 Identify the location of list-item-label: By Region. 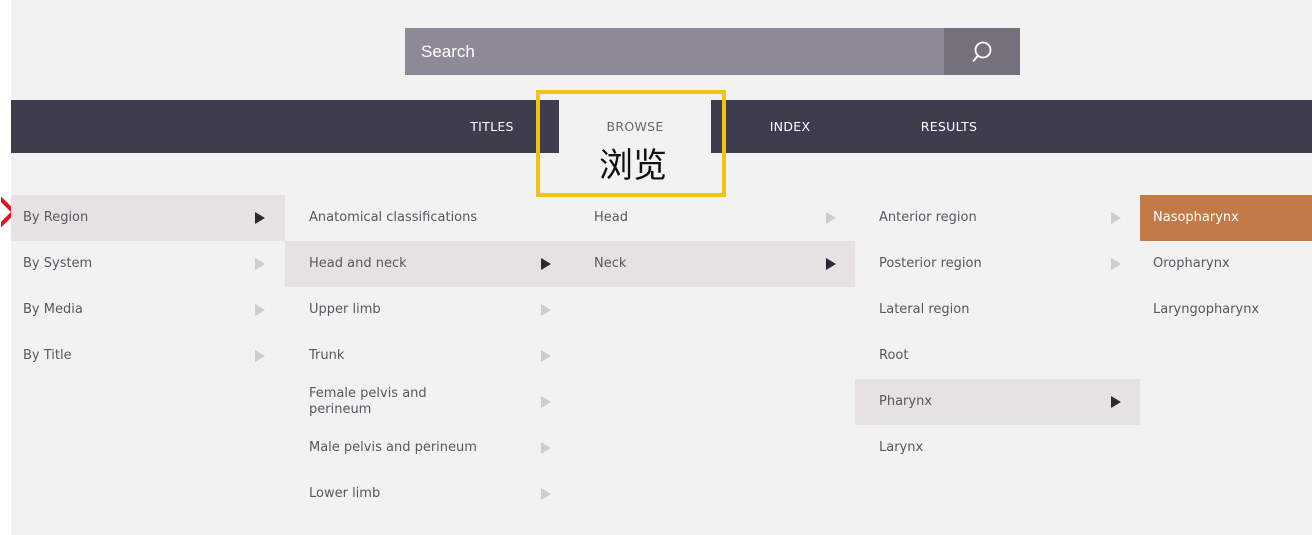
(56, 217).